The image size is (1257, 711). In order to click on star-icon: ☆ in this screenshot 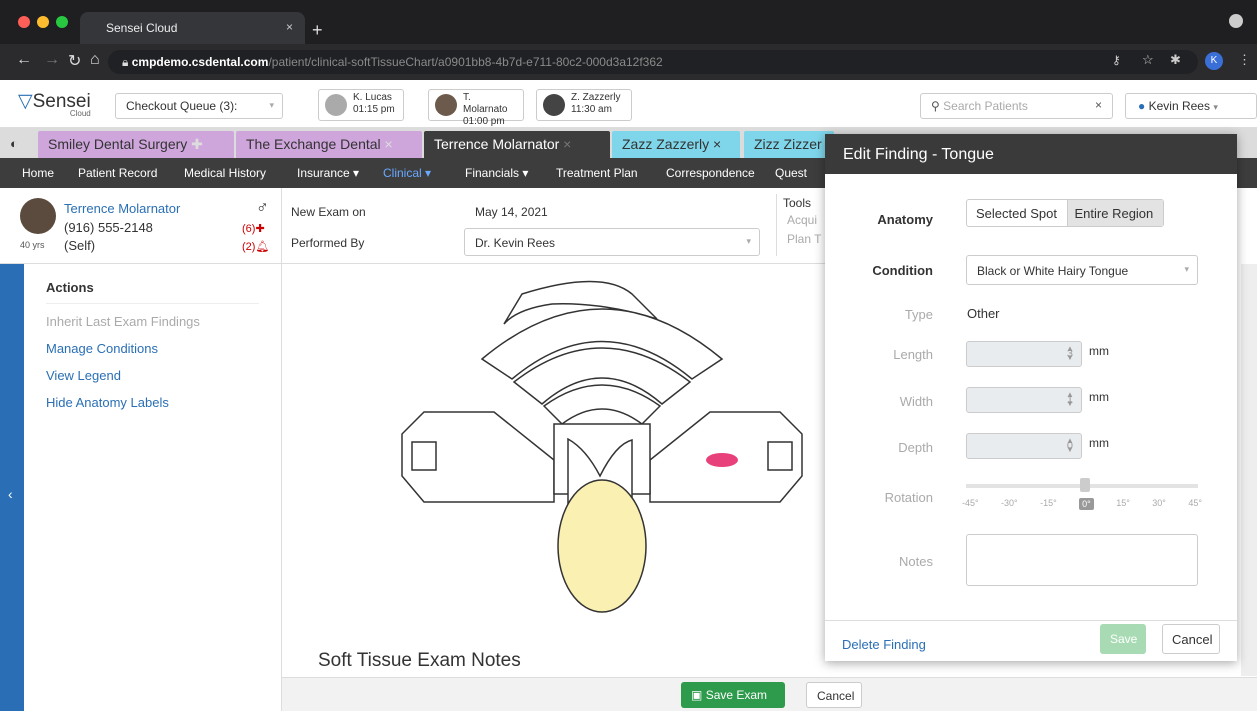, I will do `click(1148, 60)`.